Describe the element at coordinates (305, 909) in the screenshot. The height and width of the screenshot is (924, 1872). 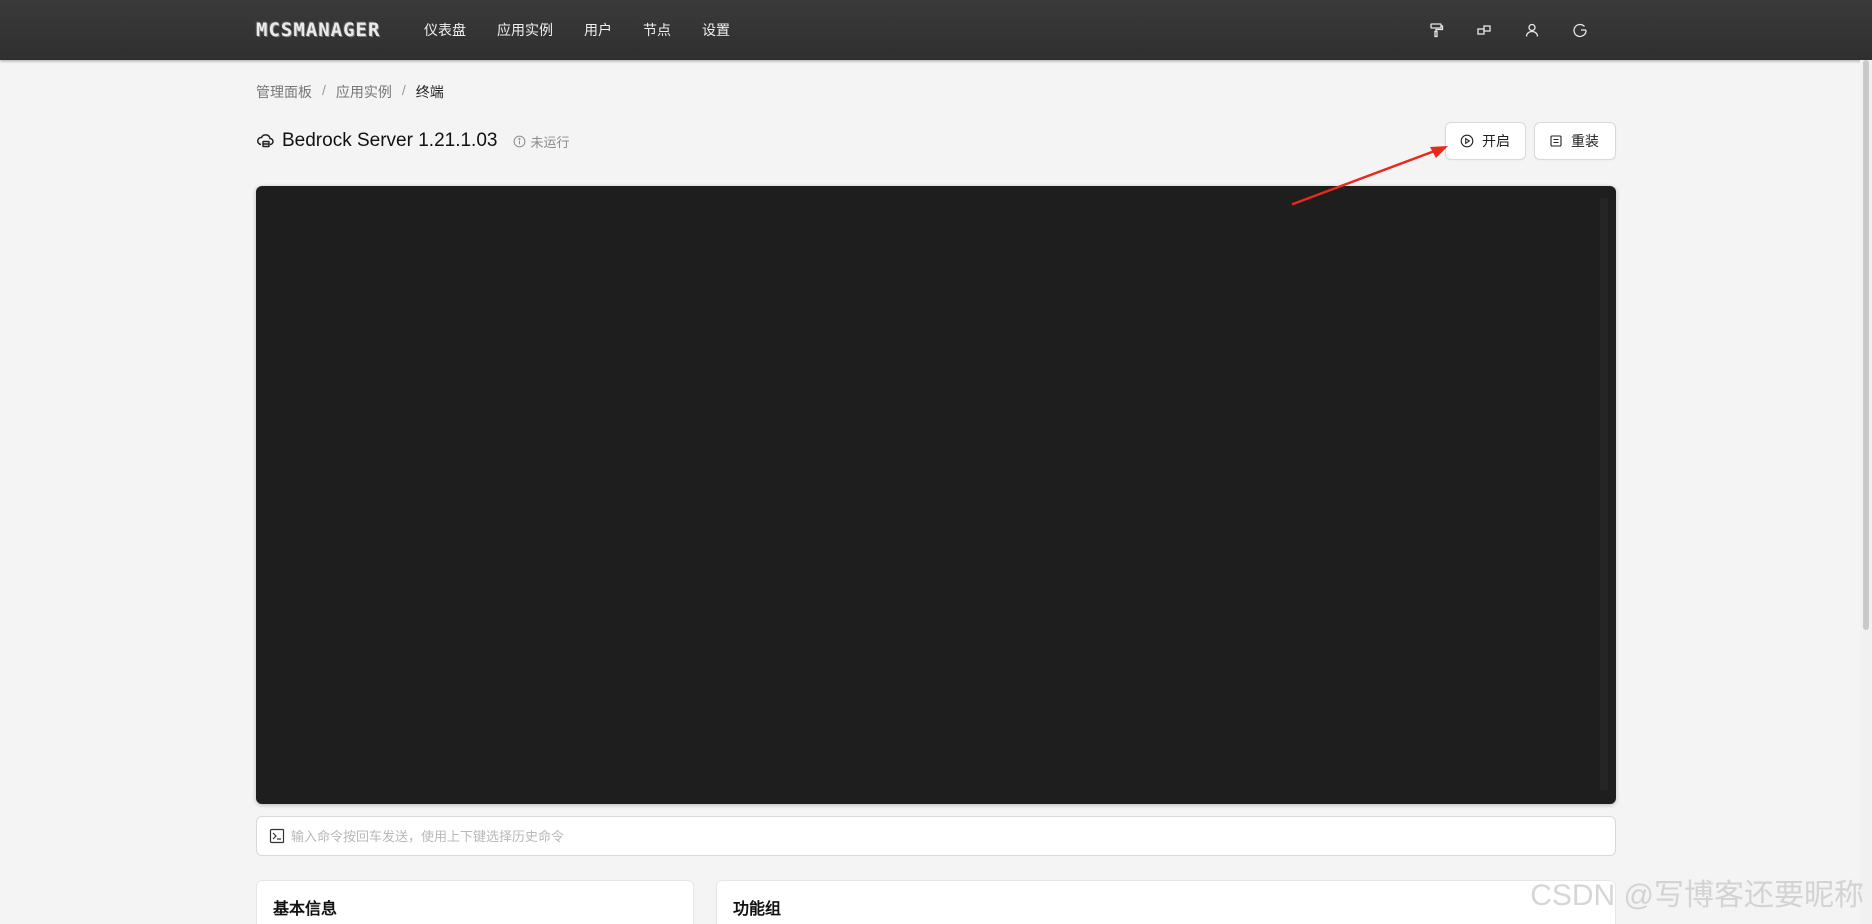
I see `basic-info-title: 基本信息` at that location.